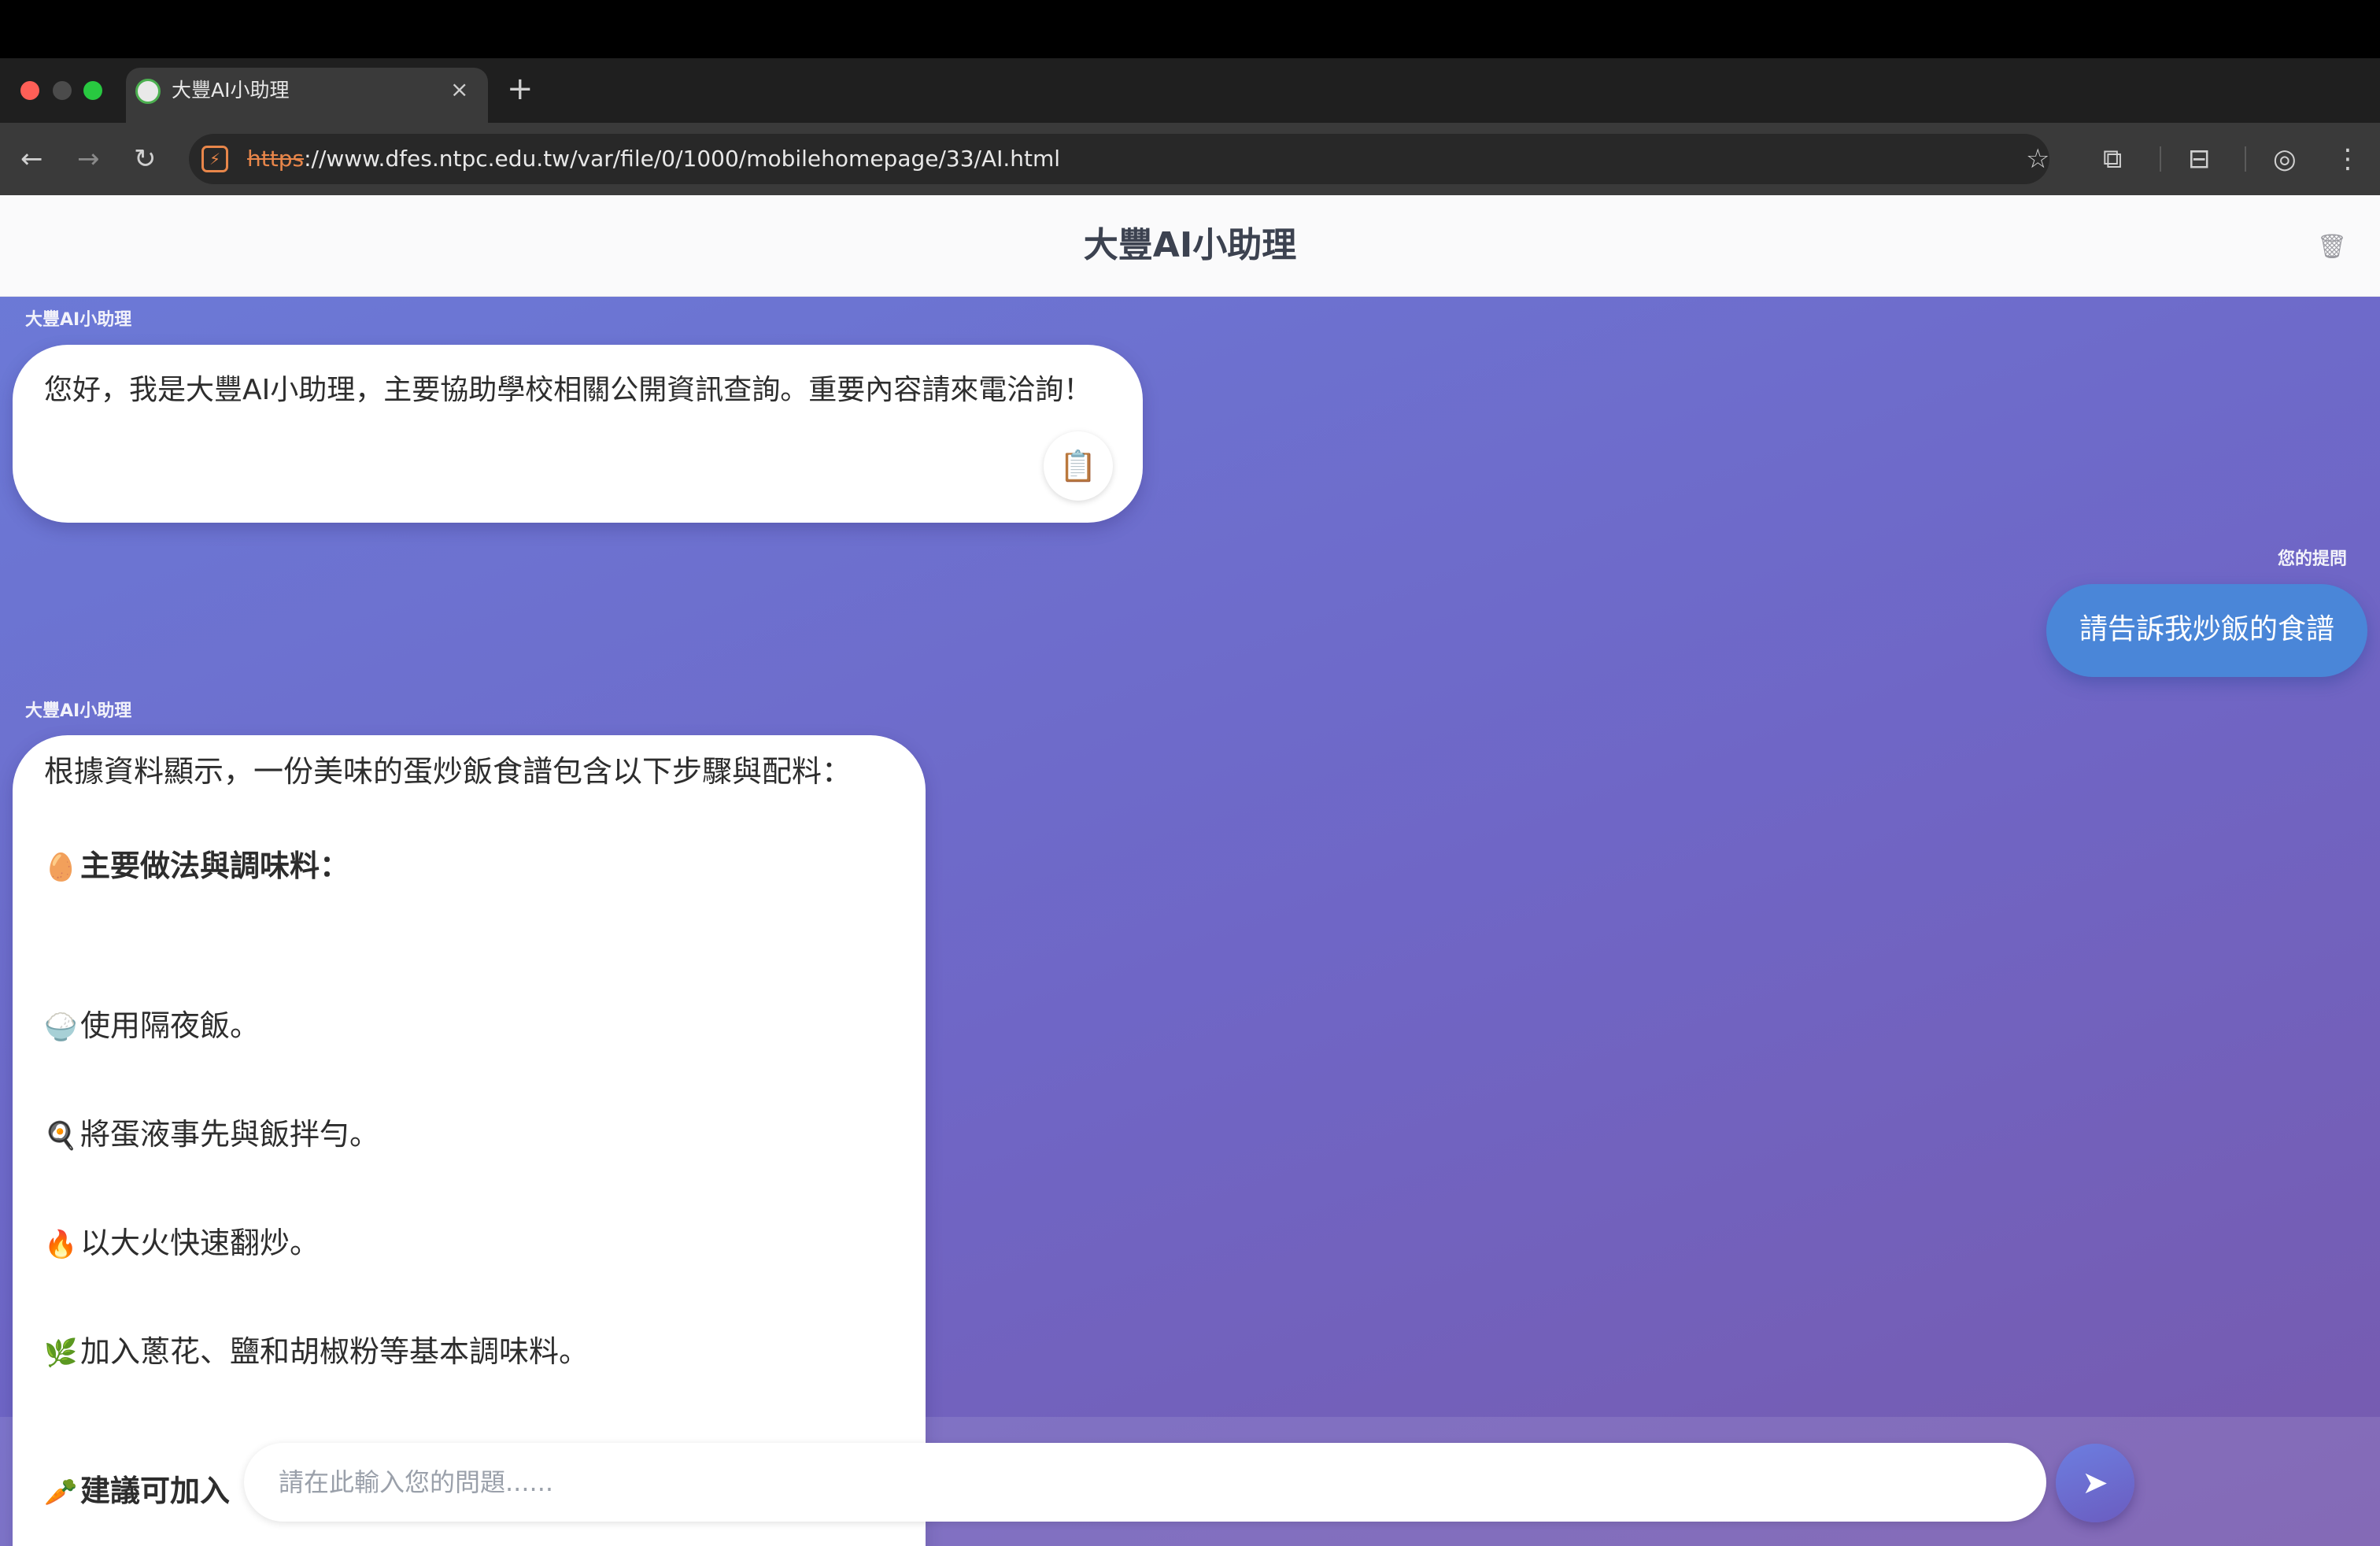 The image size is (2380, 1546). I want to click on recipe-line-text: 以大火快速翻炒。, so click(200, 1243).